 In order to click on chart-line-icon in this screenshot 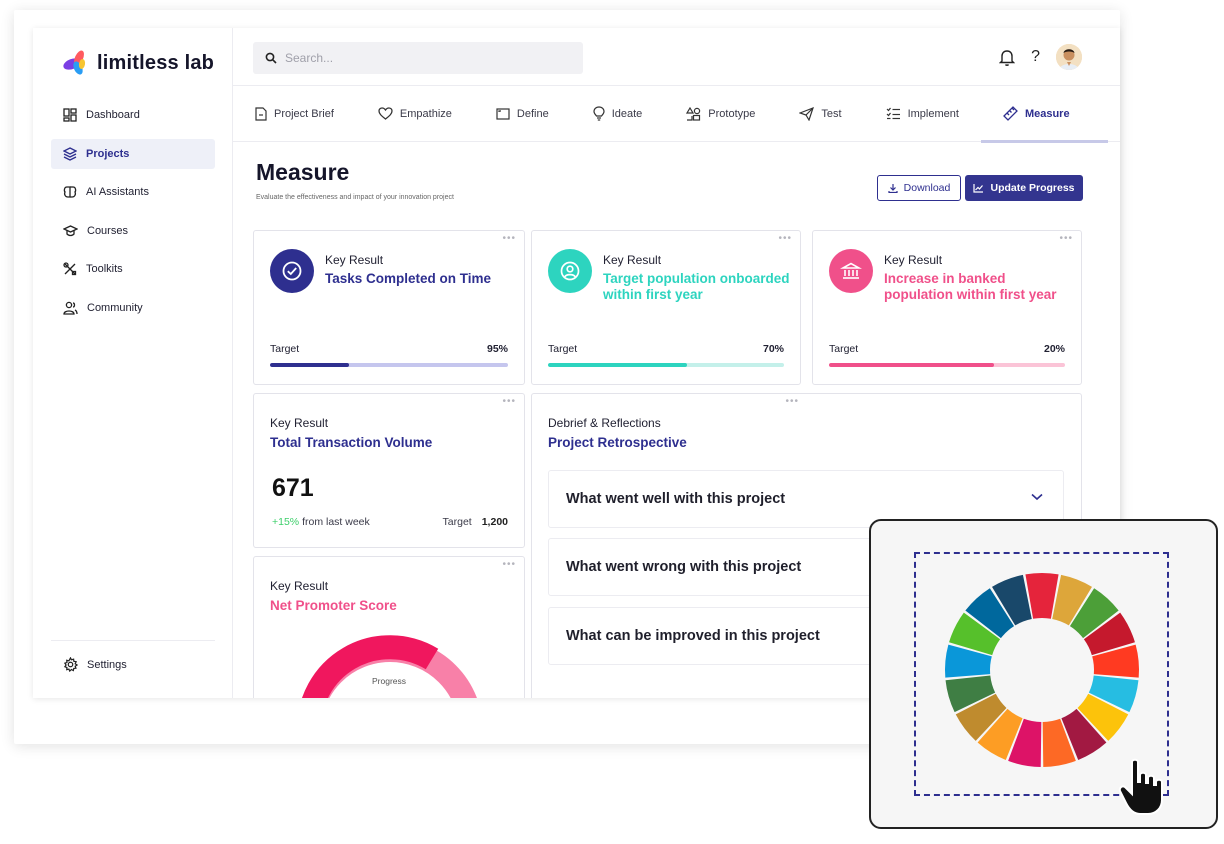, I will do `click(978, 188)`.